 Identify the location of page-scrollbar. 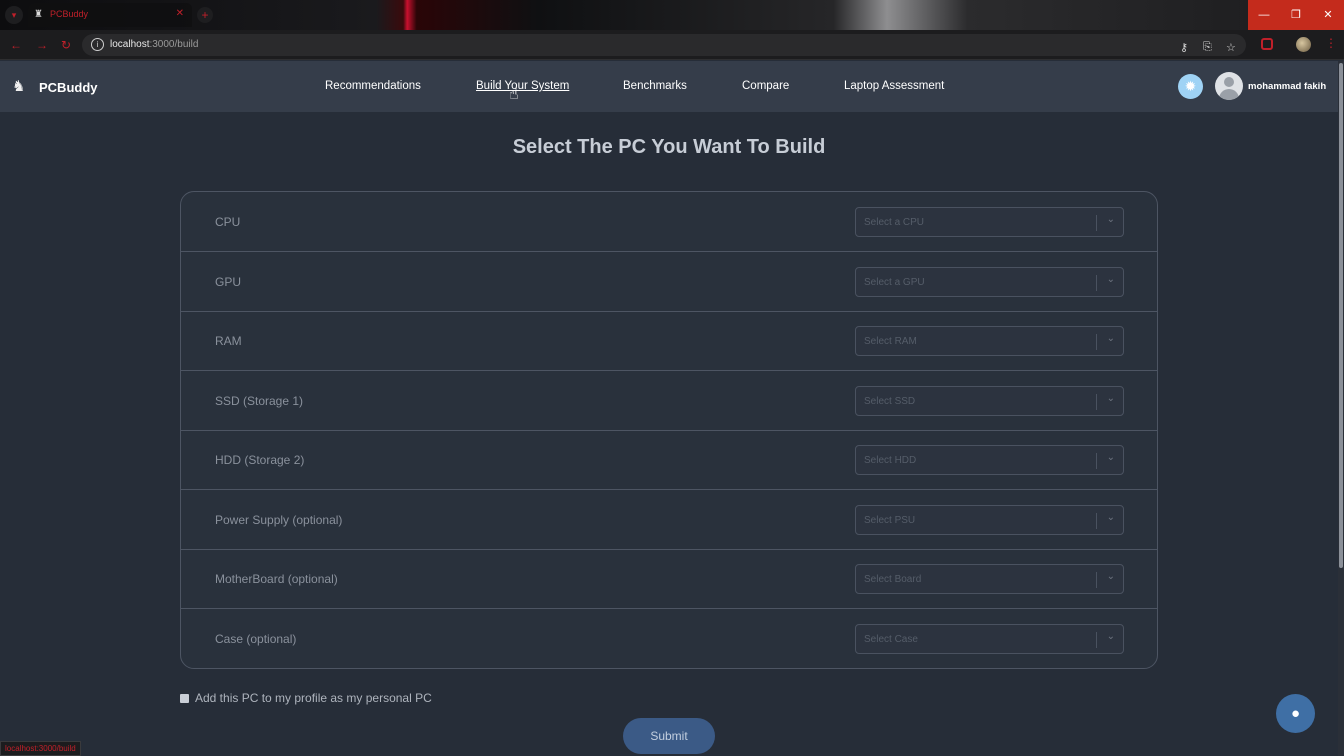
(1341, 408).